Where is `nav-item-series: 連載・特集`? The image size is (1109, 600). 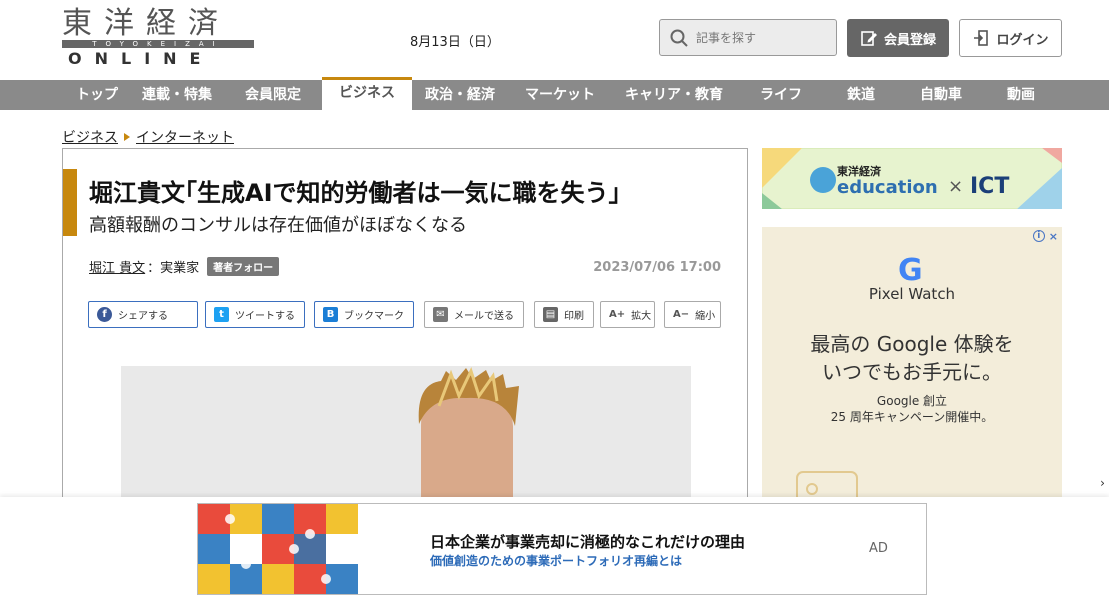
nav-item-series: 連載・特集 is located at coordinates (177, 95).